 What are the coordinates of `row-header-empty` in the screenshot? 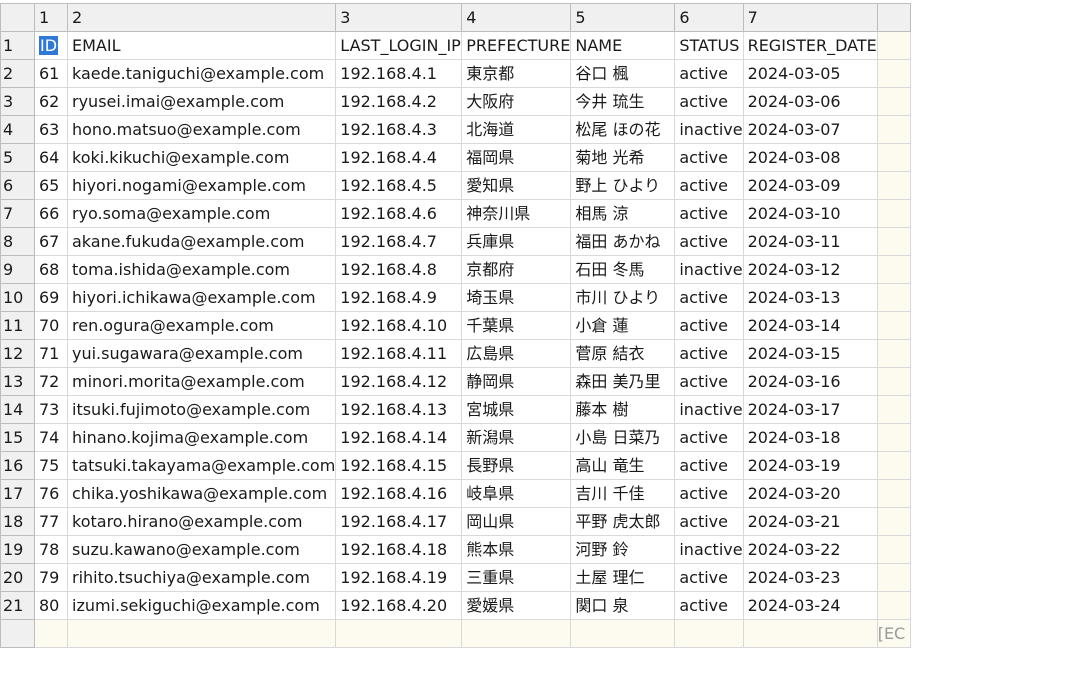 It's located at (17, 633).